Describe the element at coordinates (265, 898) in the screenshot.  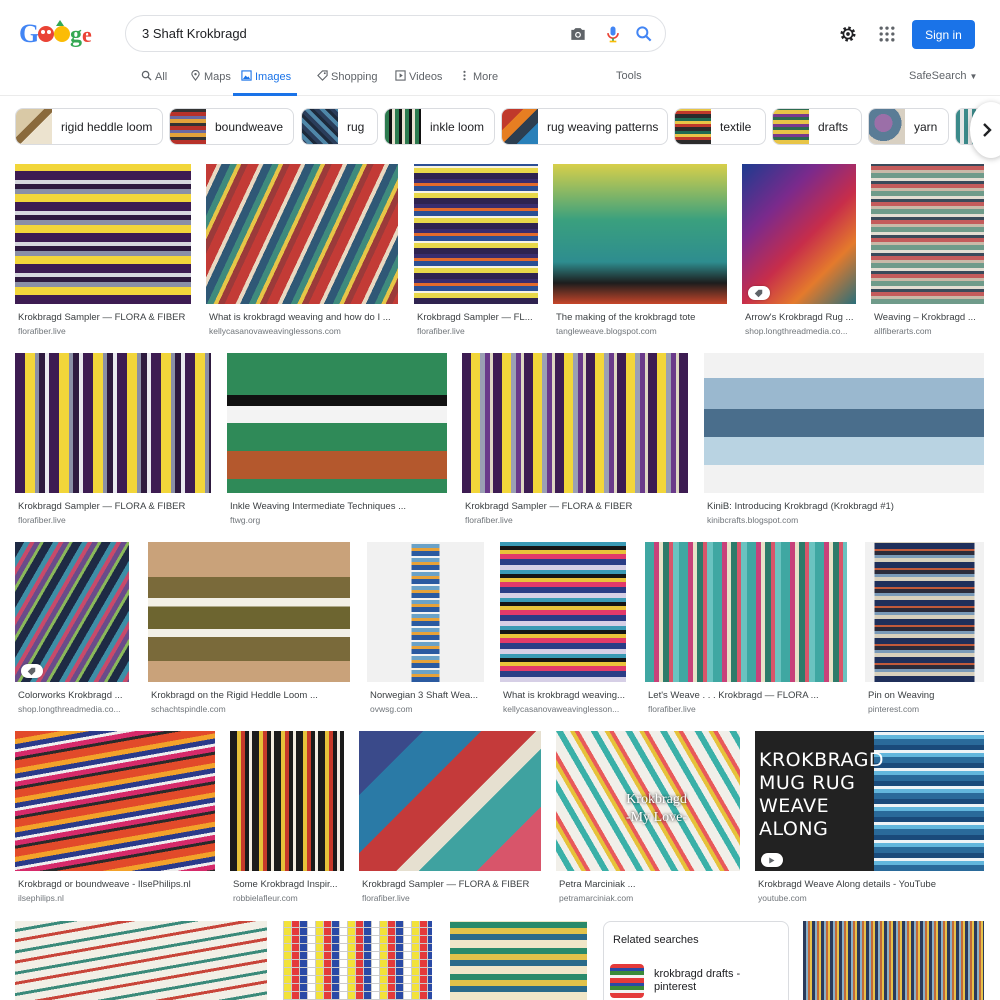
I see `result-site: robbielafleur.com` at that location.